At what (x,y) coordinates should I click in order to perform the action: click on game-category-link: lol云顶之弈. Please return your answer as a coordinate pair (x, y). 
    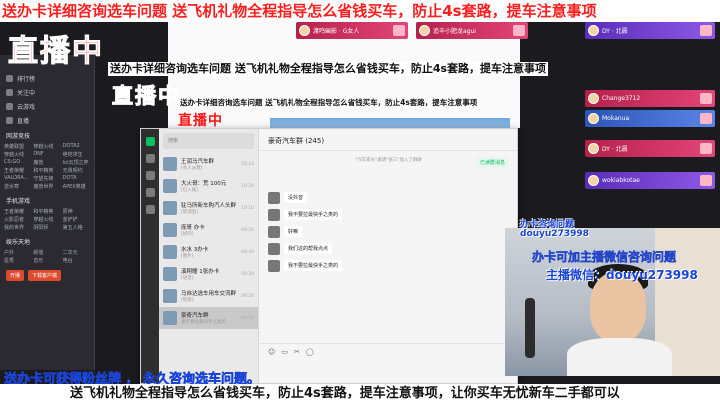
    Looking at the image, I should click on (76, 162).